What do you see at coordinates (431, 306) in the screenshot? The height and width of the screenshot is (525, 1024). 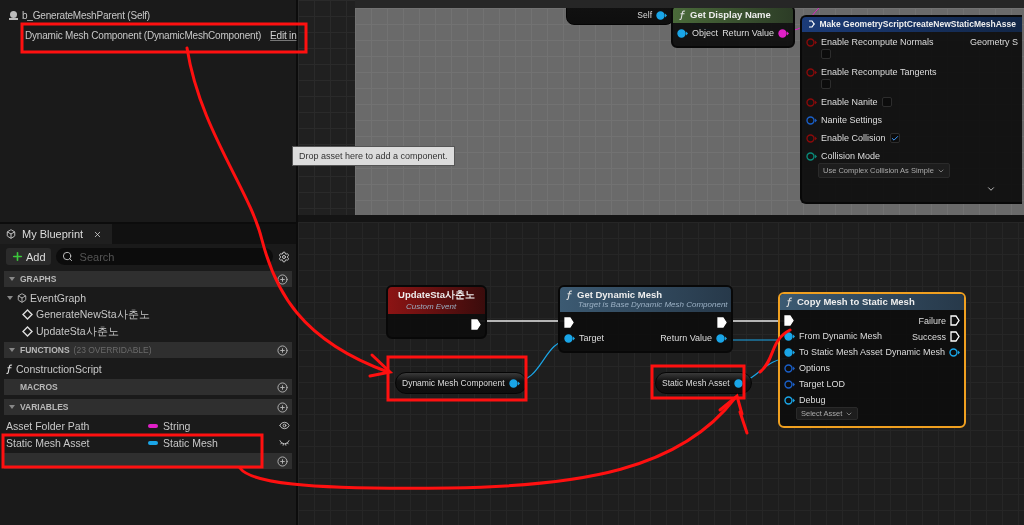 I see `node-subtitle: Custom Event` at bounding box center [431, 306].